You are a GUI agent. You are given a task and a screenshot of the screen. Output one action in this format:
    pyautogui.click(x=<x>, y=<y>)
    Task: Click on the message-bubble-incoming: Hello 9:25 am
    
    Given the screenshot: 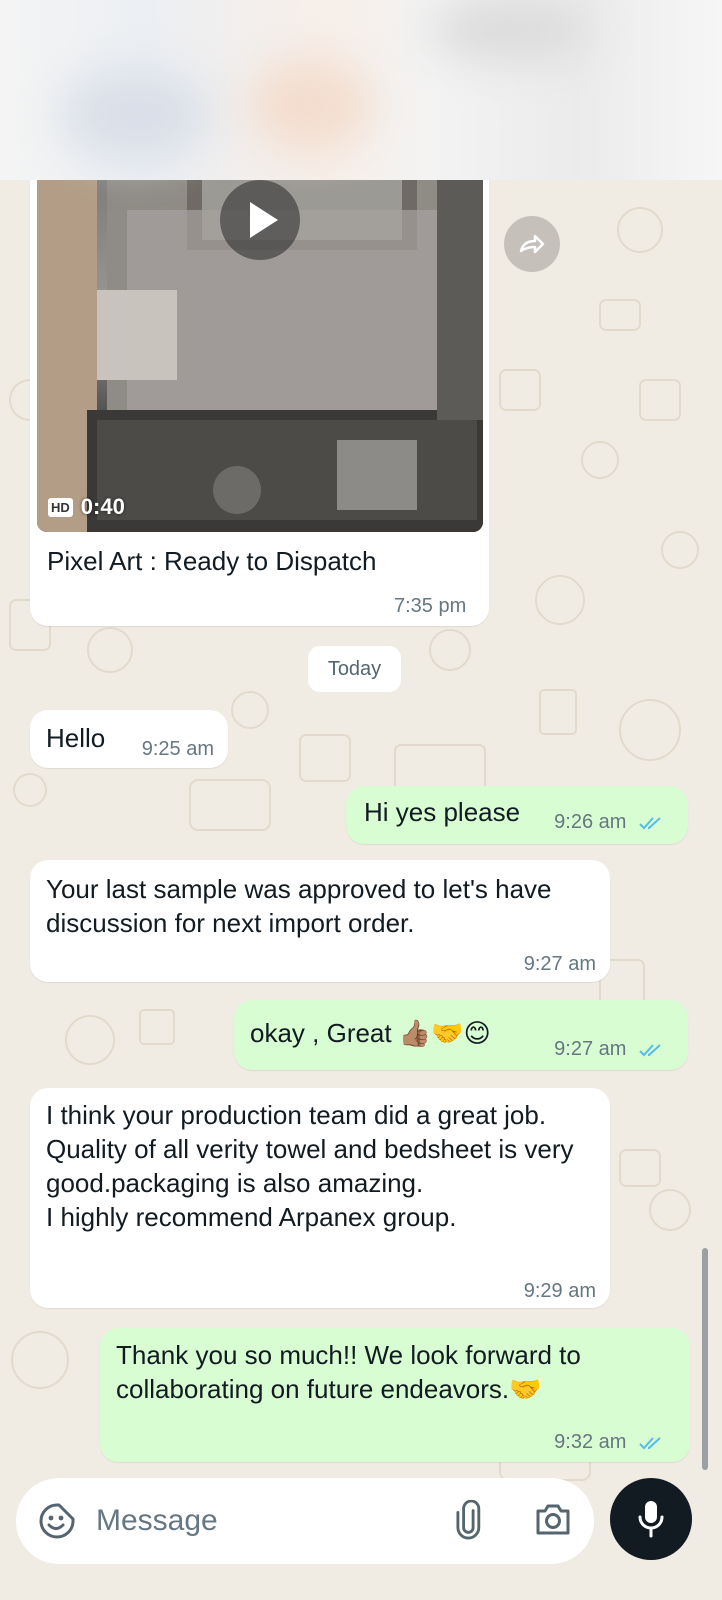 What is the action you would take?
    pyautogui.click(x=129, y=739)
    